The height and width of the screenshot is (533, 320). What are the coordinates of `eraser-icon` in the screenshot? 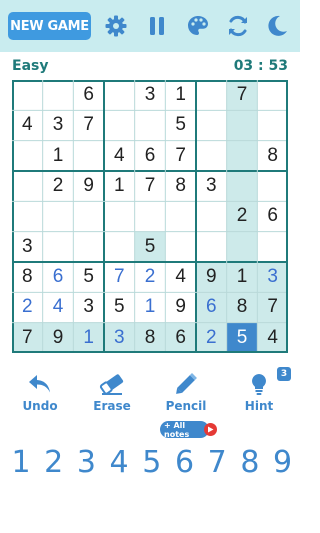 It's located at (111, 384).